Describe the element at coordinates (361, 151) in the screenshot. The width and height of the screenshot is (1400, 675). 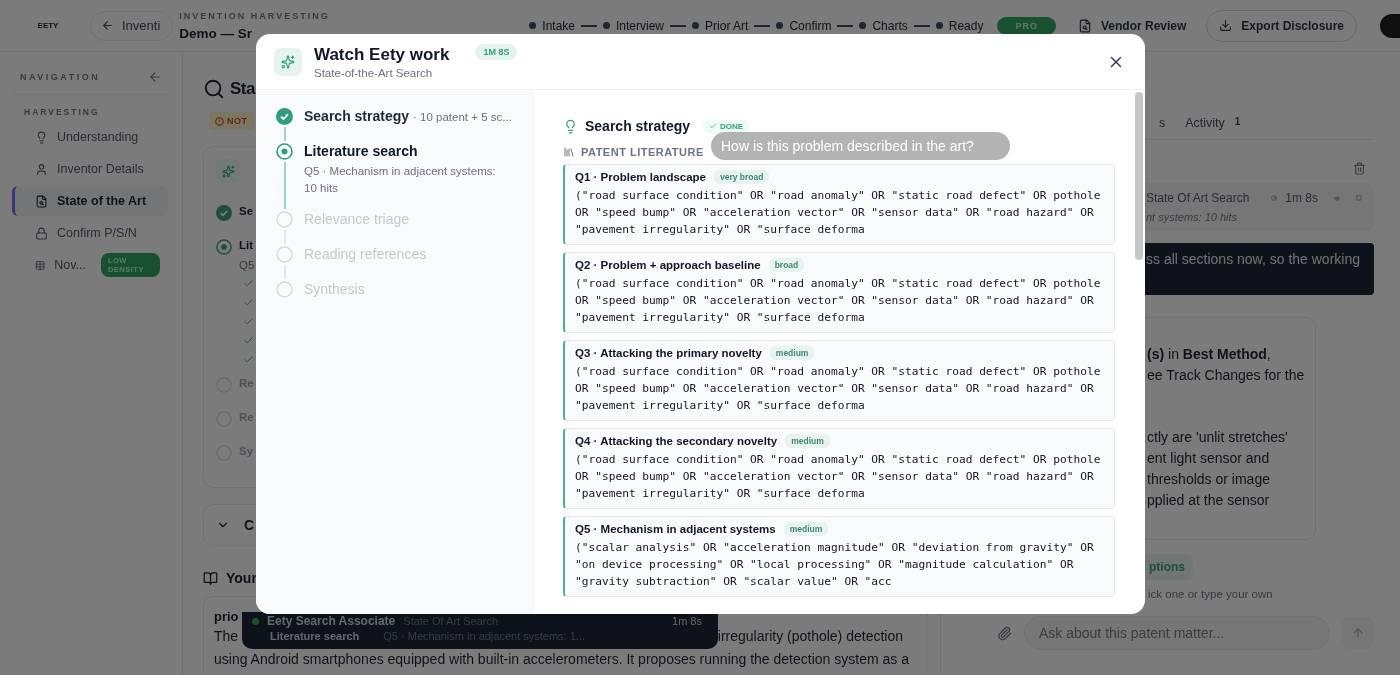
I see `timeline-step: Literature search` at that location.